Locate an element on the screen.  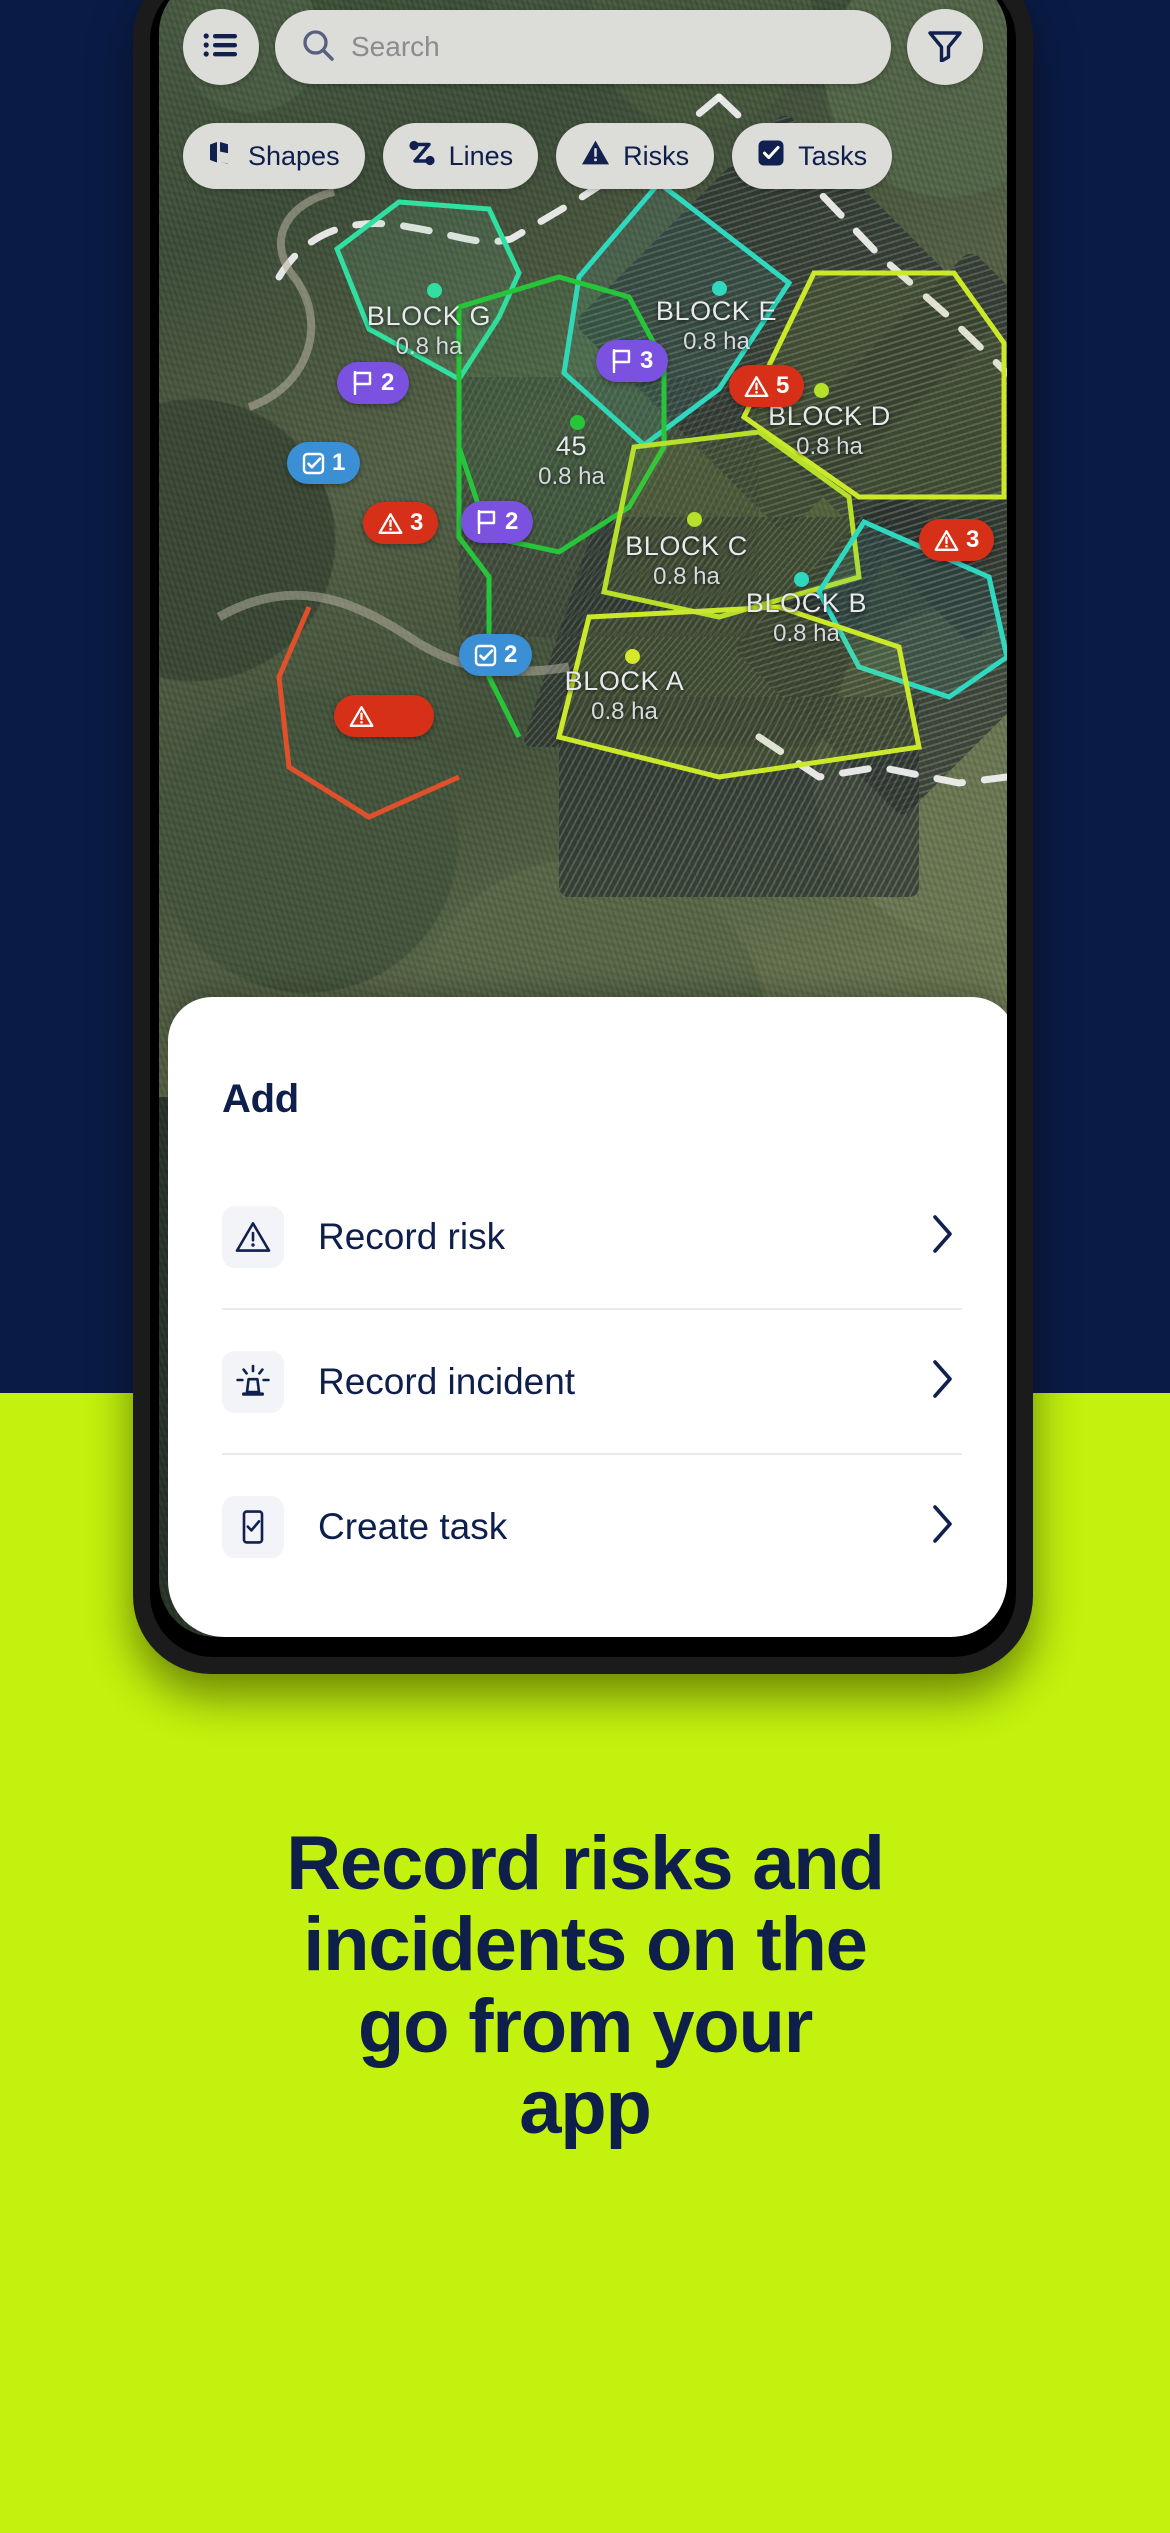
map-badge-flag-3: 2 is located at coordinates (497, 522).